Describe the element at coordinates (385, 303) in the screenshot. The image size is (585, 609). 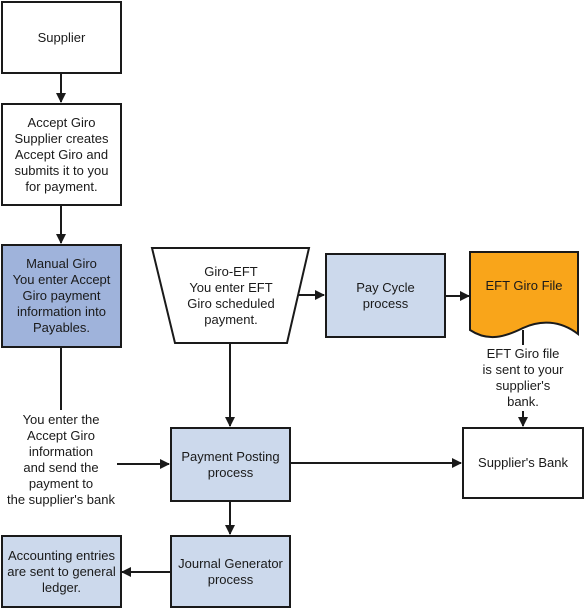
I see `pay-cycle-line: process` at that location.